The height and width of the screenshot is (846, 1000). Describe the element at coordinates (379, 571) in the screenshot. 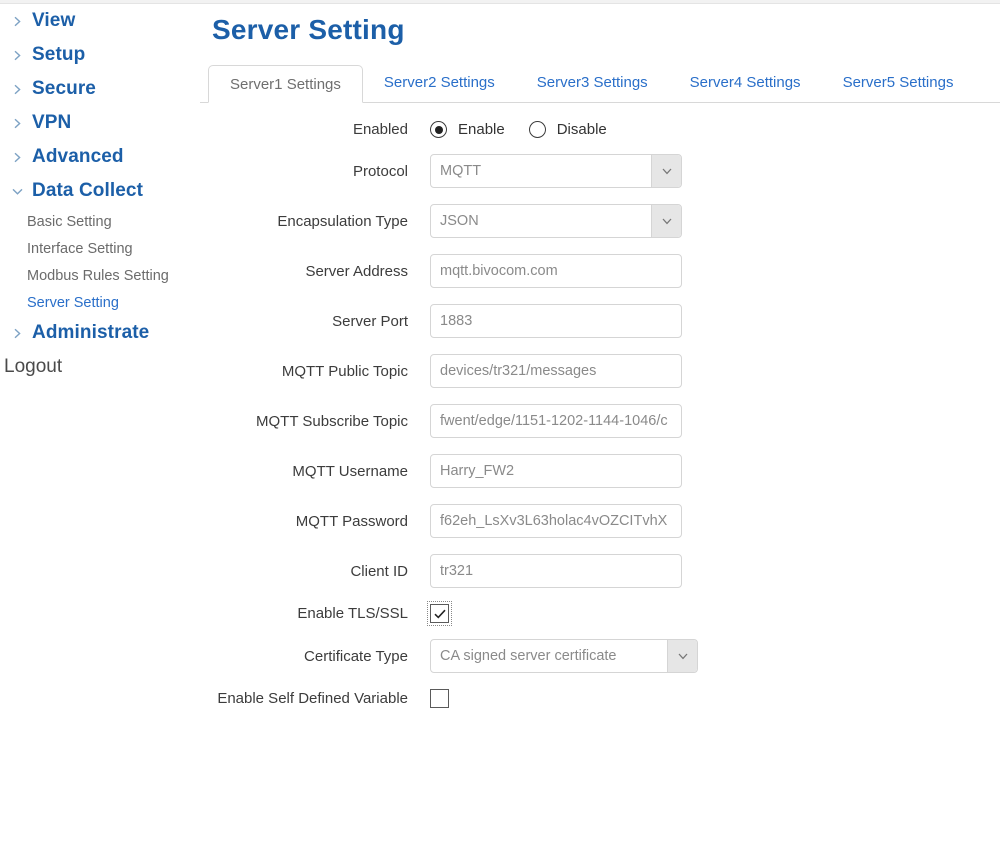

I see `client-id-label: Client ID` at that location.